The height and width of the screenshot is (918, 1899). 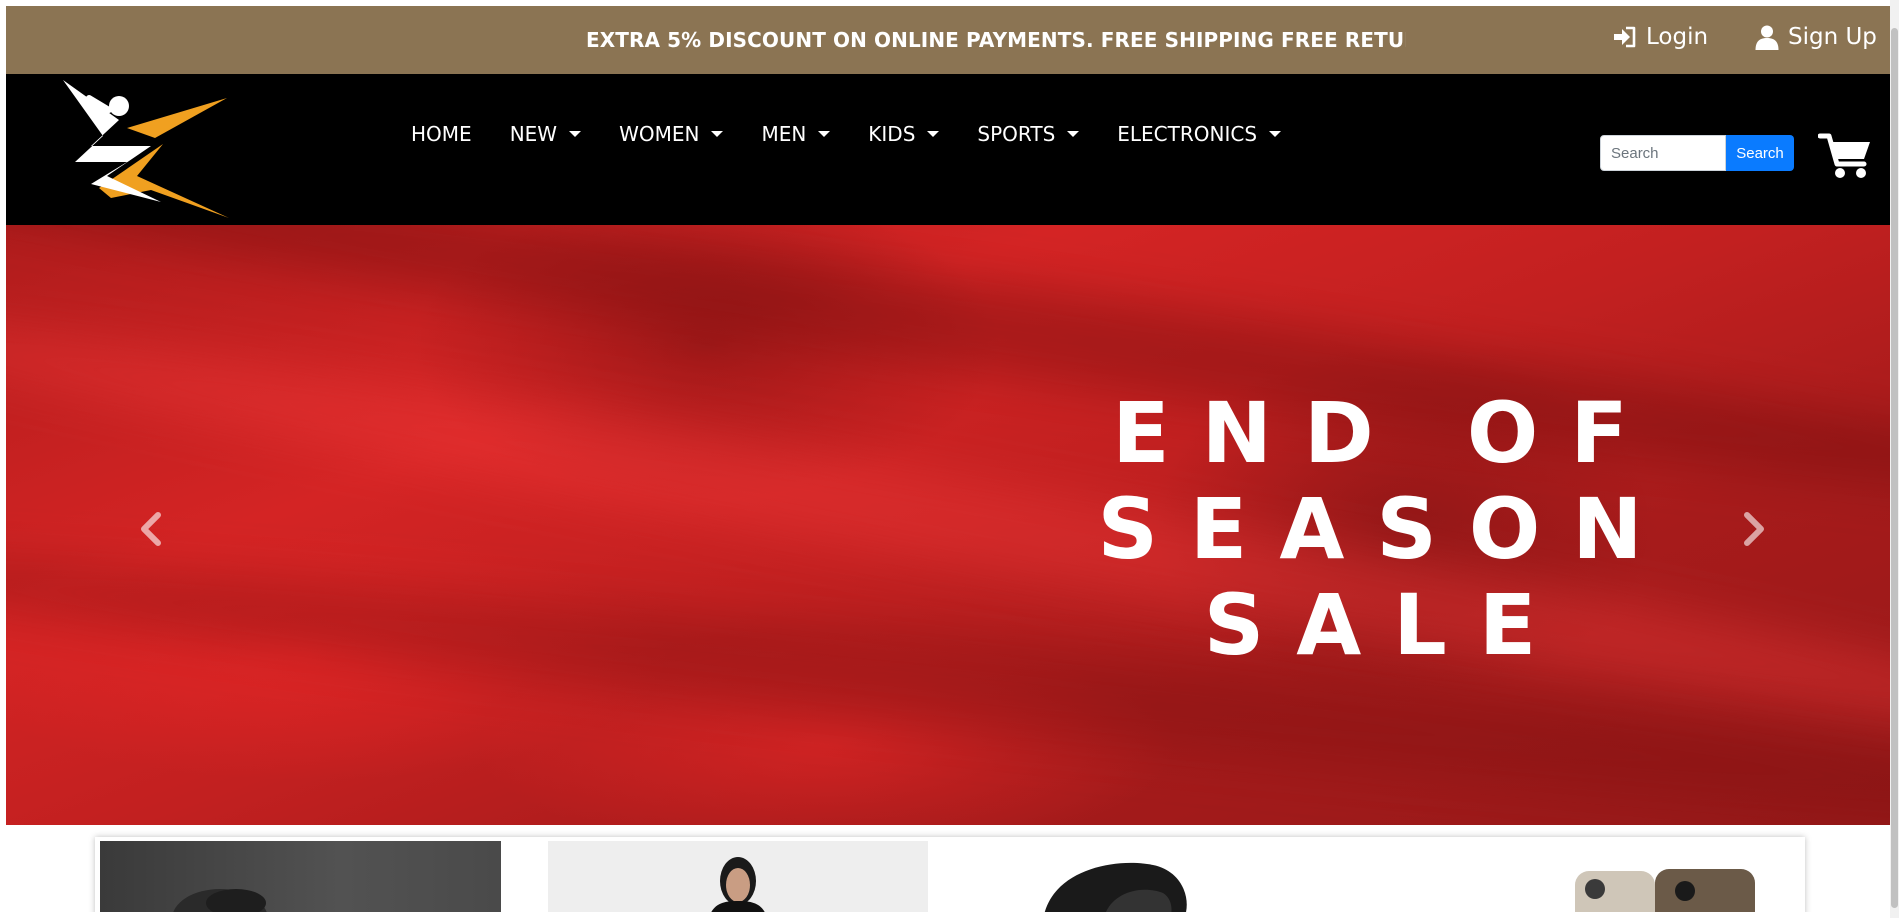 I want to click on sign-in-icon, so click(x=1625, y=37).